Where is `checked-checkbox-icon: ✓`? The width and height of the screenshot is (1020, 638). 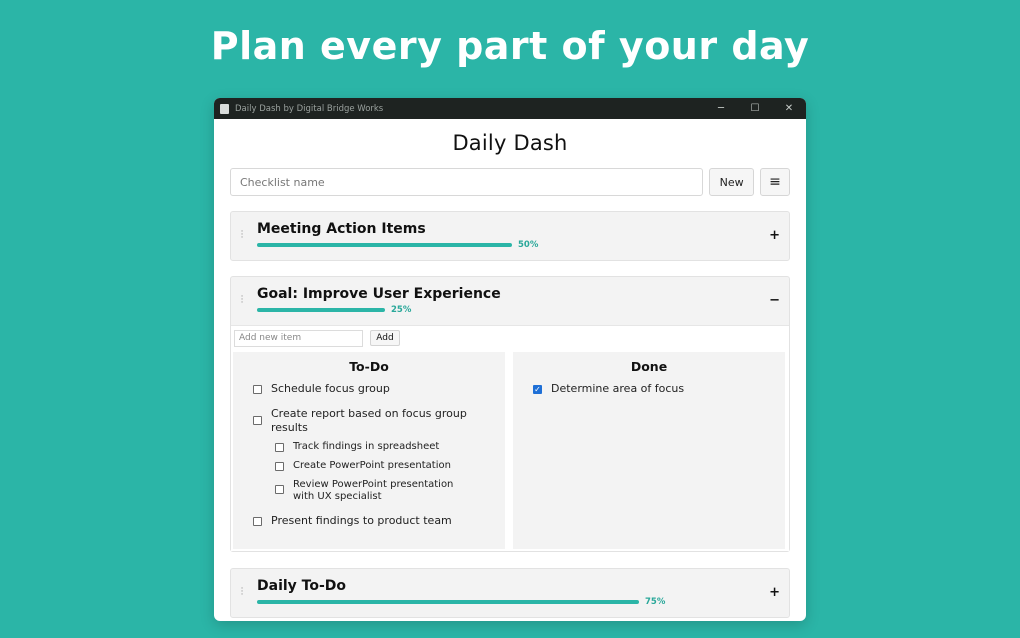 checked-checkbox-icon: ✓ is located at coordinates (537, 389).